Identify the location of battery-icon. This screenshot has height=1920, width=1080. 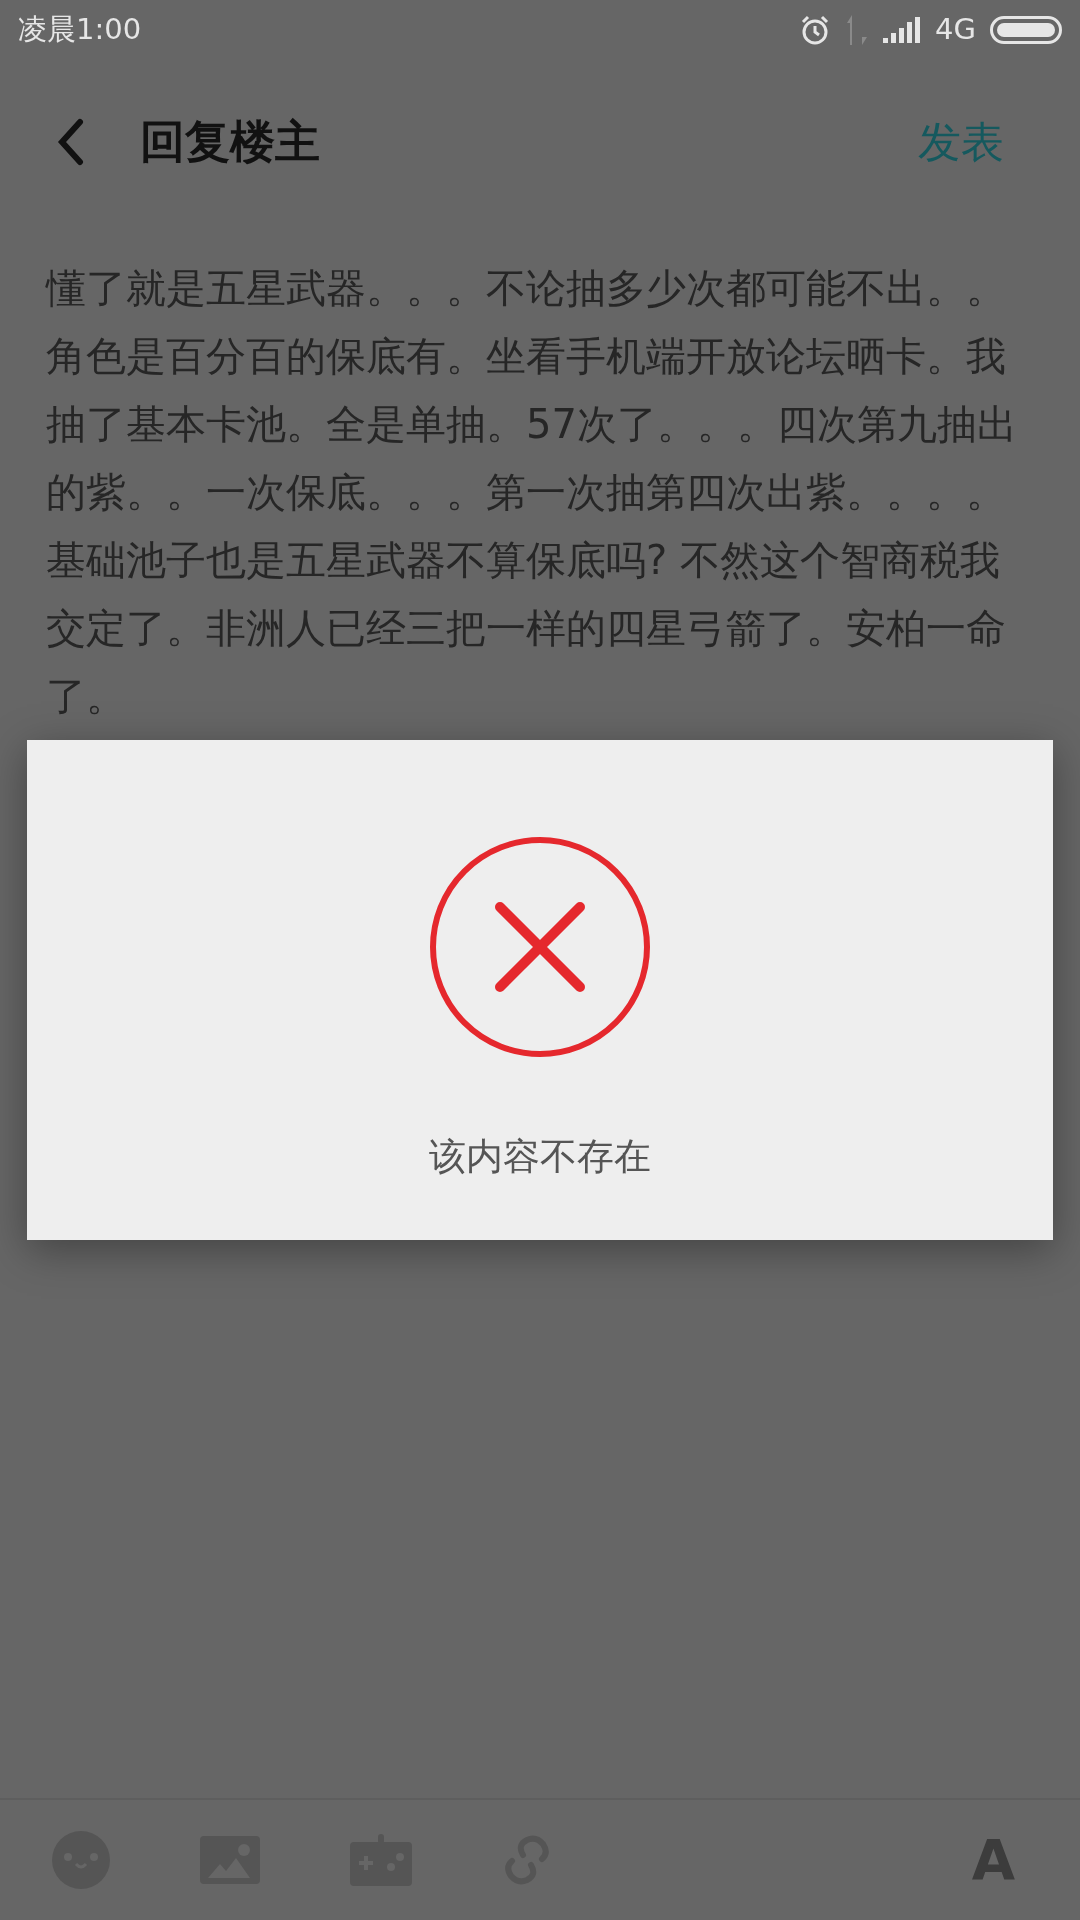
(1026, 30).